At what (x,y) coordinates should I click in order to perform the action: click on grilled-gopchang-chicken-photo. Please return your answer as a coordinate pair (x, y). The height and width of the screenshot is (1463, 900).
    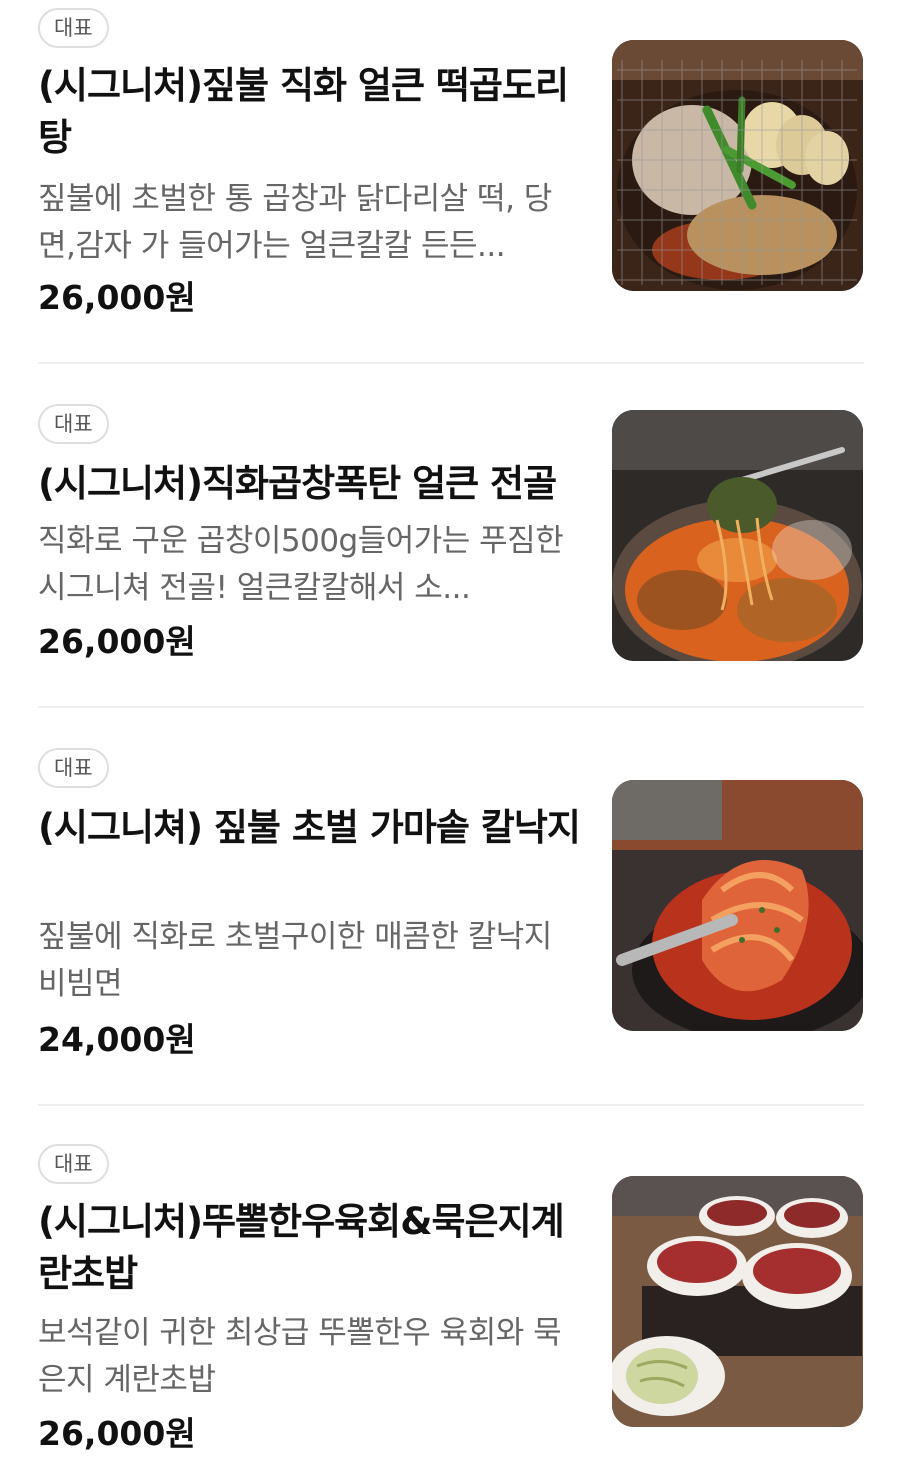
    Looking at the image, I should click on (737, 165).